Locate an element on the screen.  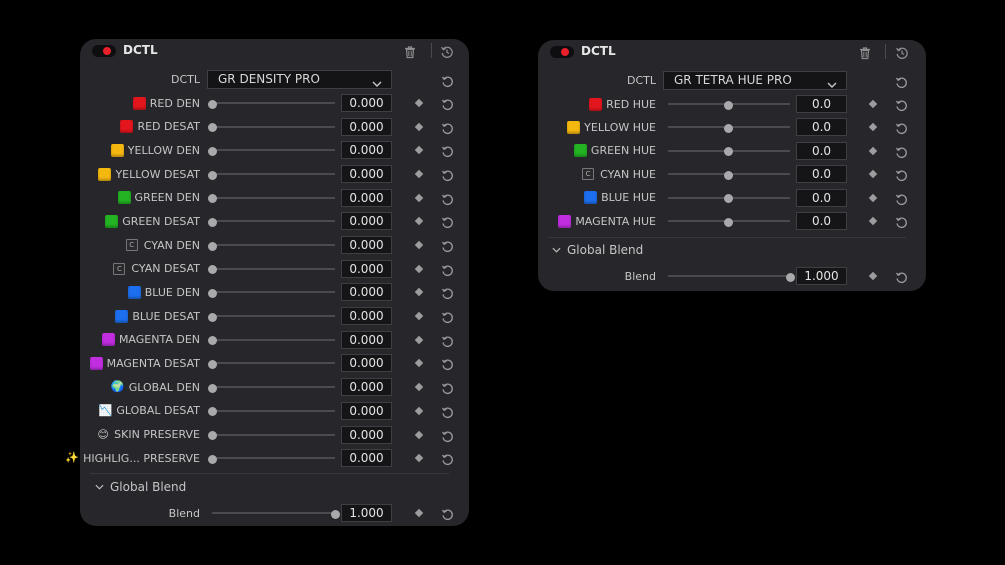
power-toggle-icon is located at coordinates (562, 52).